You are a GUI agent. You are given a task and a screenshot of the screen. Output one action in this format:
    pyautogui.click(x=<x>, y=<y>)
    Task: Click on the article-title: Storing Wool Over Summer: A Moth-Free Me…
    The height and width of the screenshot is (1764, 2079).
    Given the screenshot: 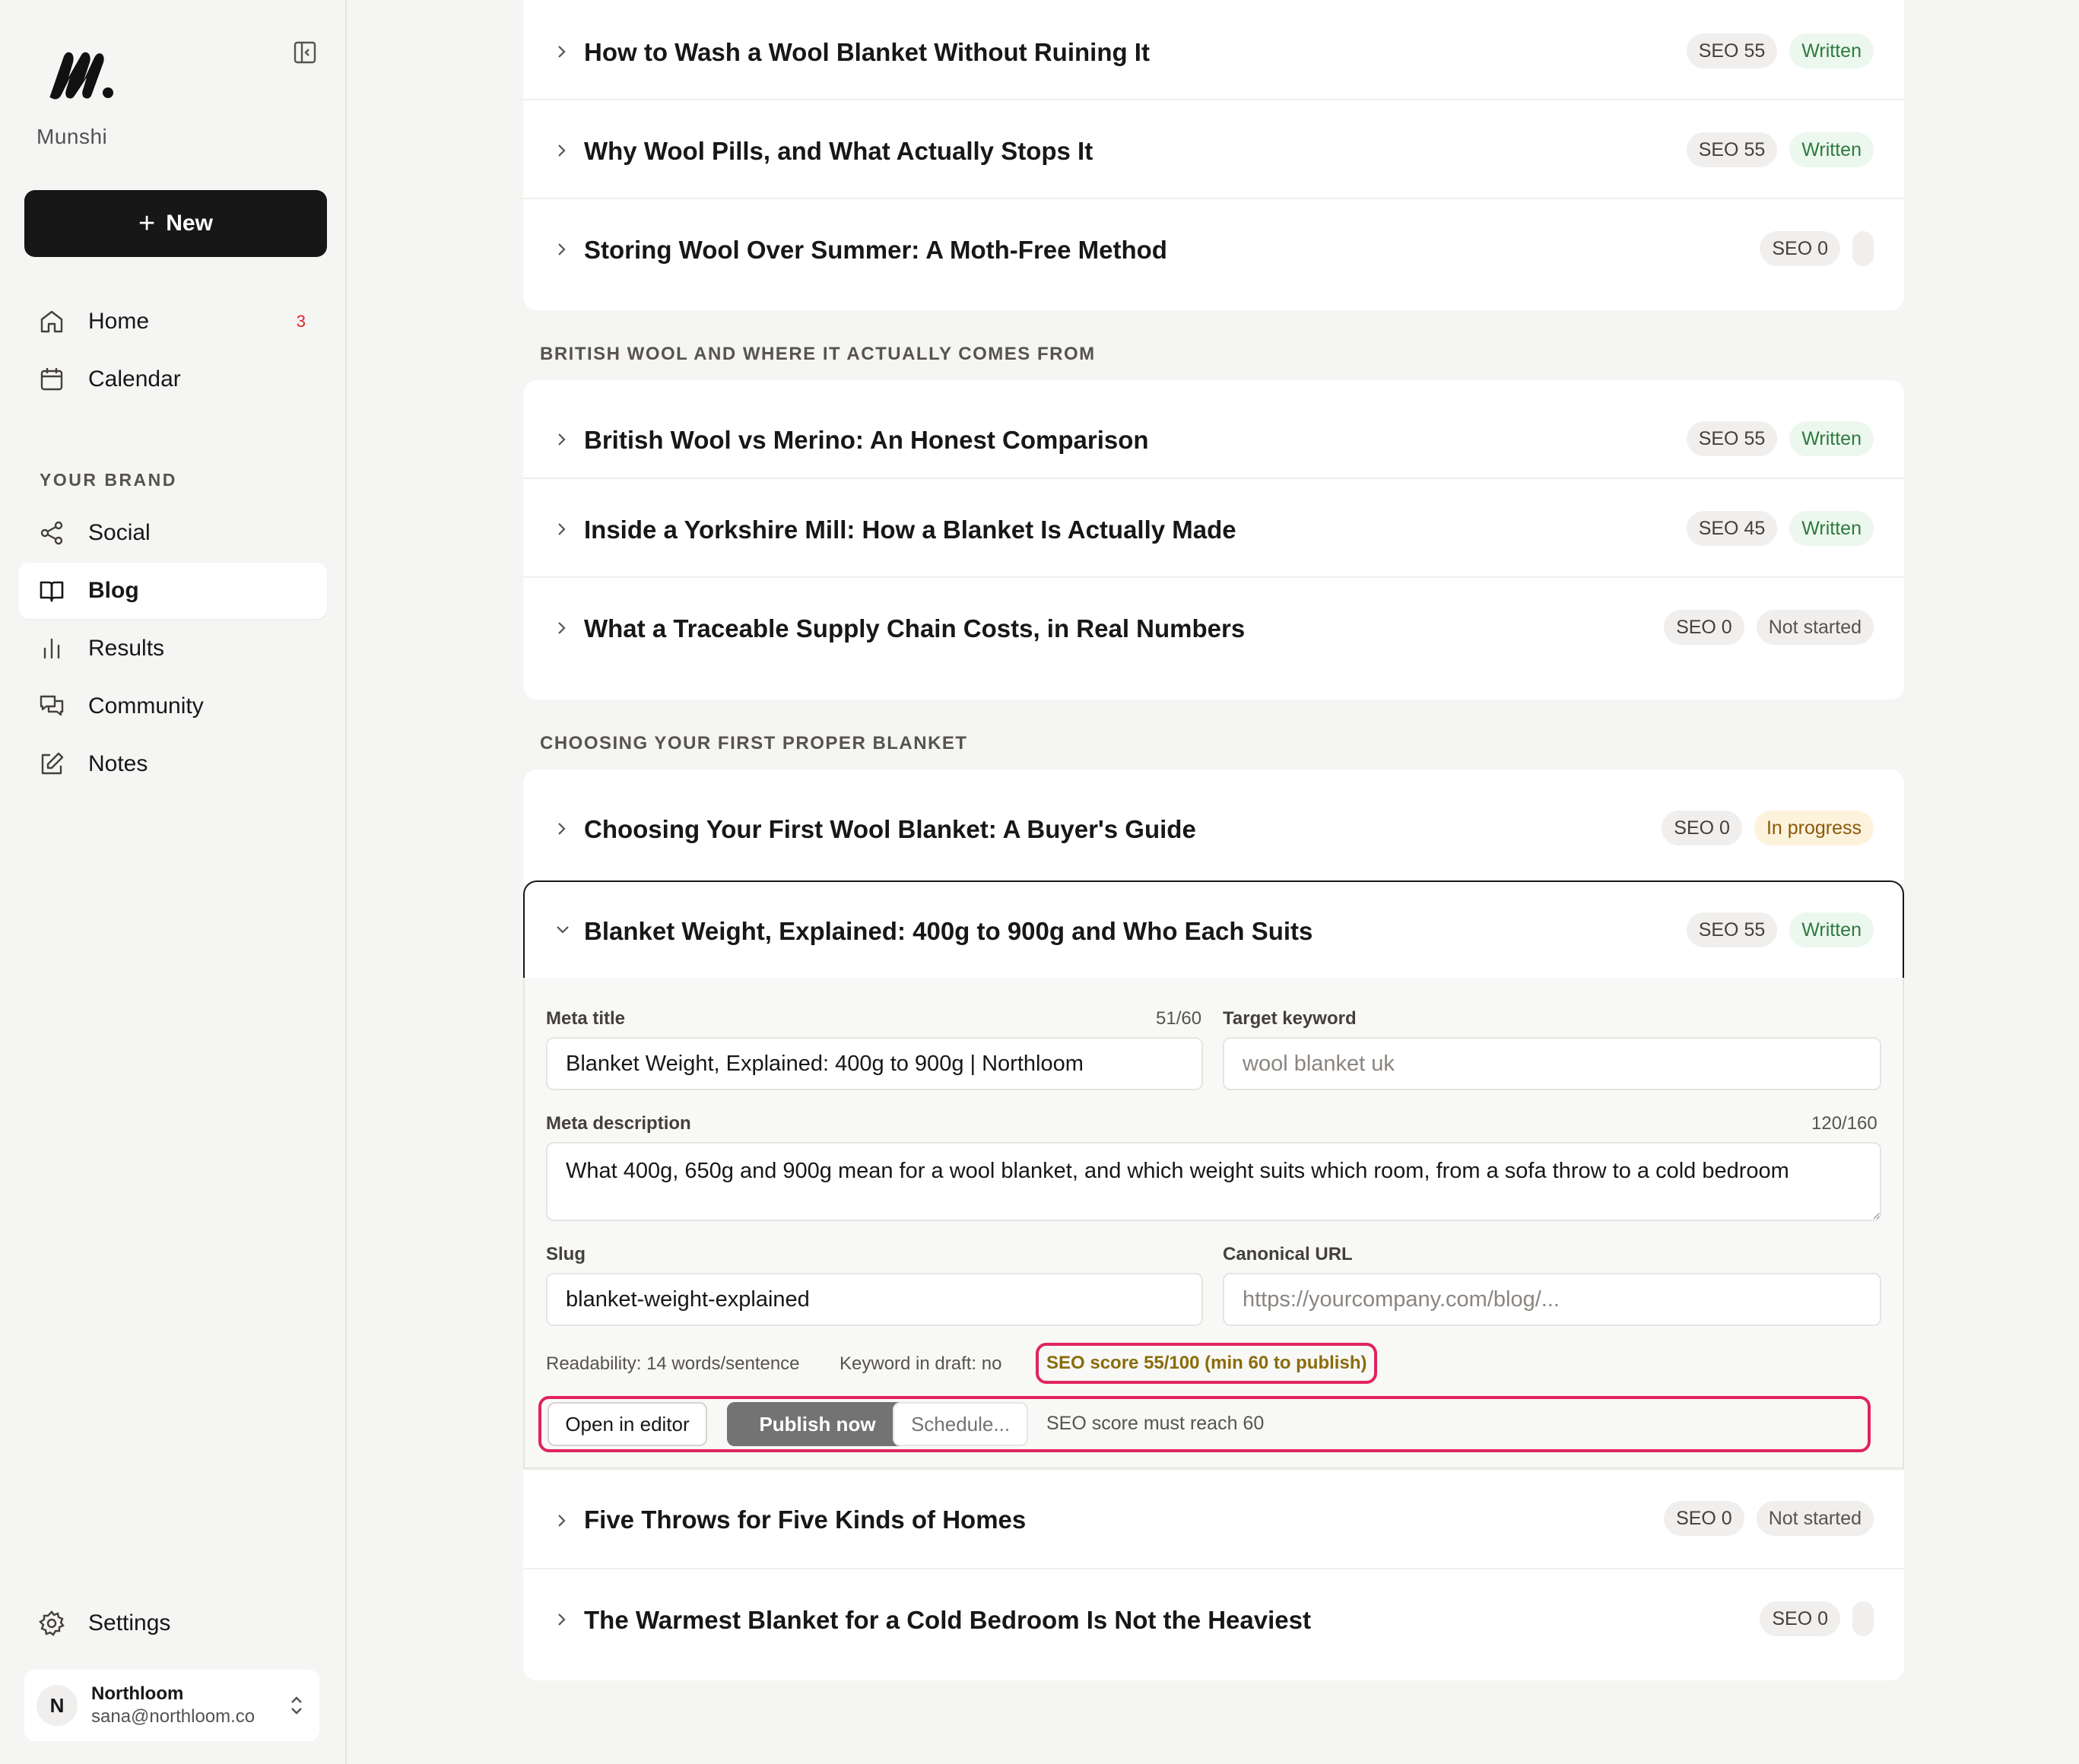 What is the action you would take?
    pyautogui.click(x=875, y=250)
    